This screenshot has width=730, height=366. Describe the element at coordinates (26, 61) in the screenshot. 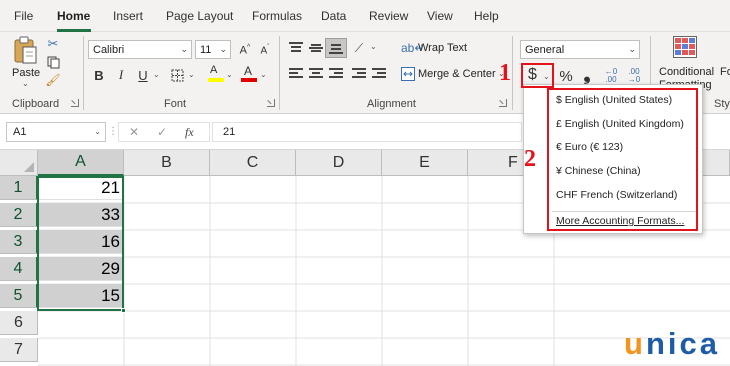

I see `paste-button: Paste ⌄` at that location.